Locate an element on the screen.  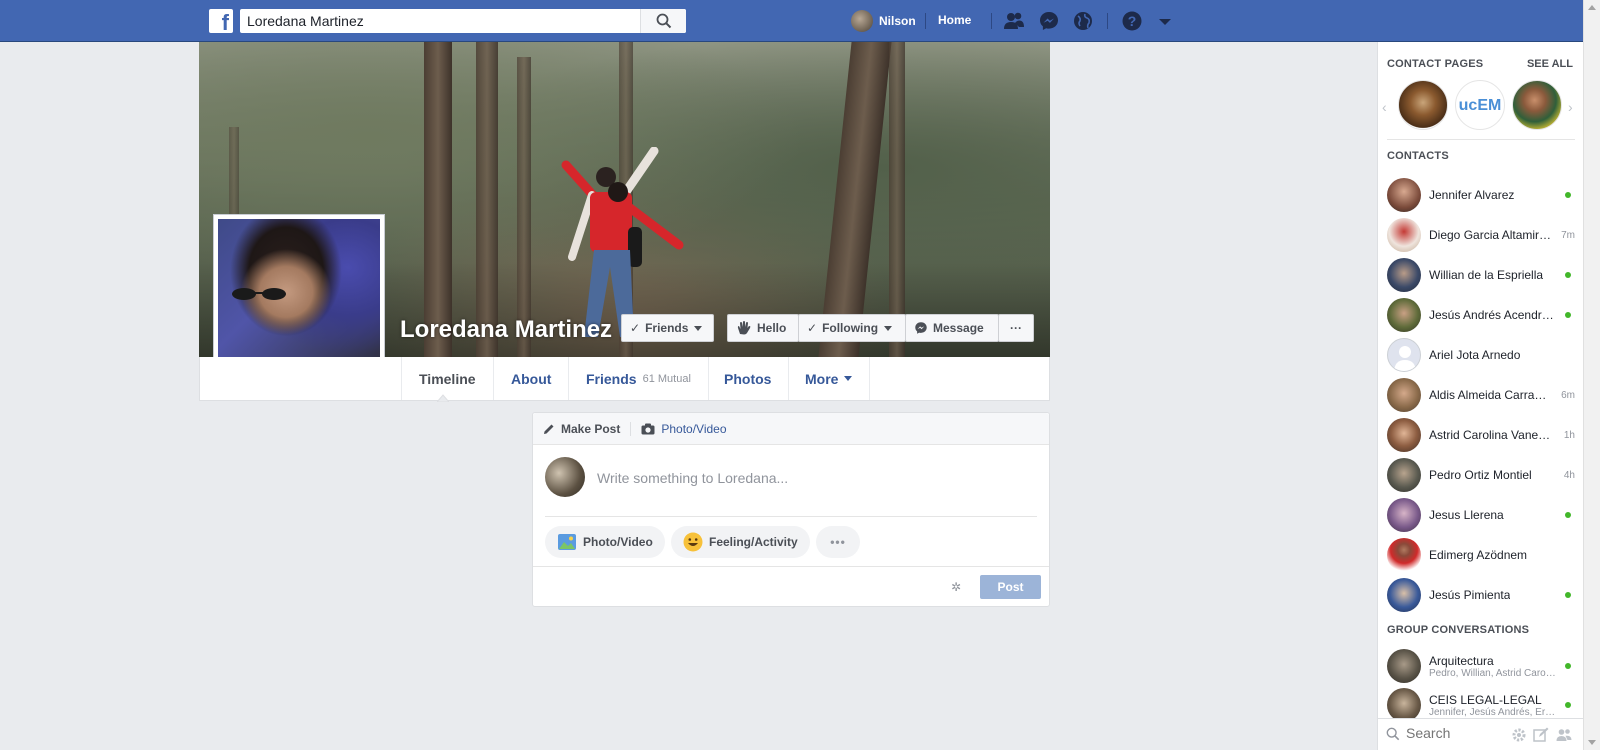
svg-text: ucEM is located at coordinates (1480, 105).